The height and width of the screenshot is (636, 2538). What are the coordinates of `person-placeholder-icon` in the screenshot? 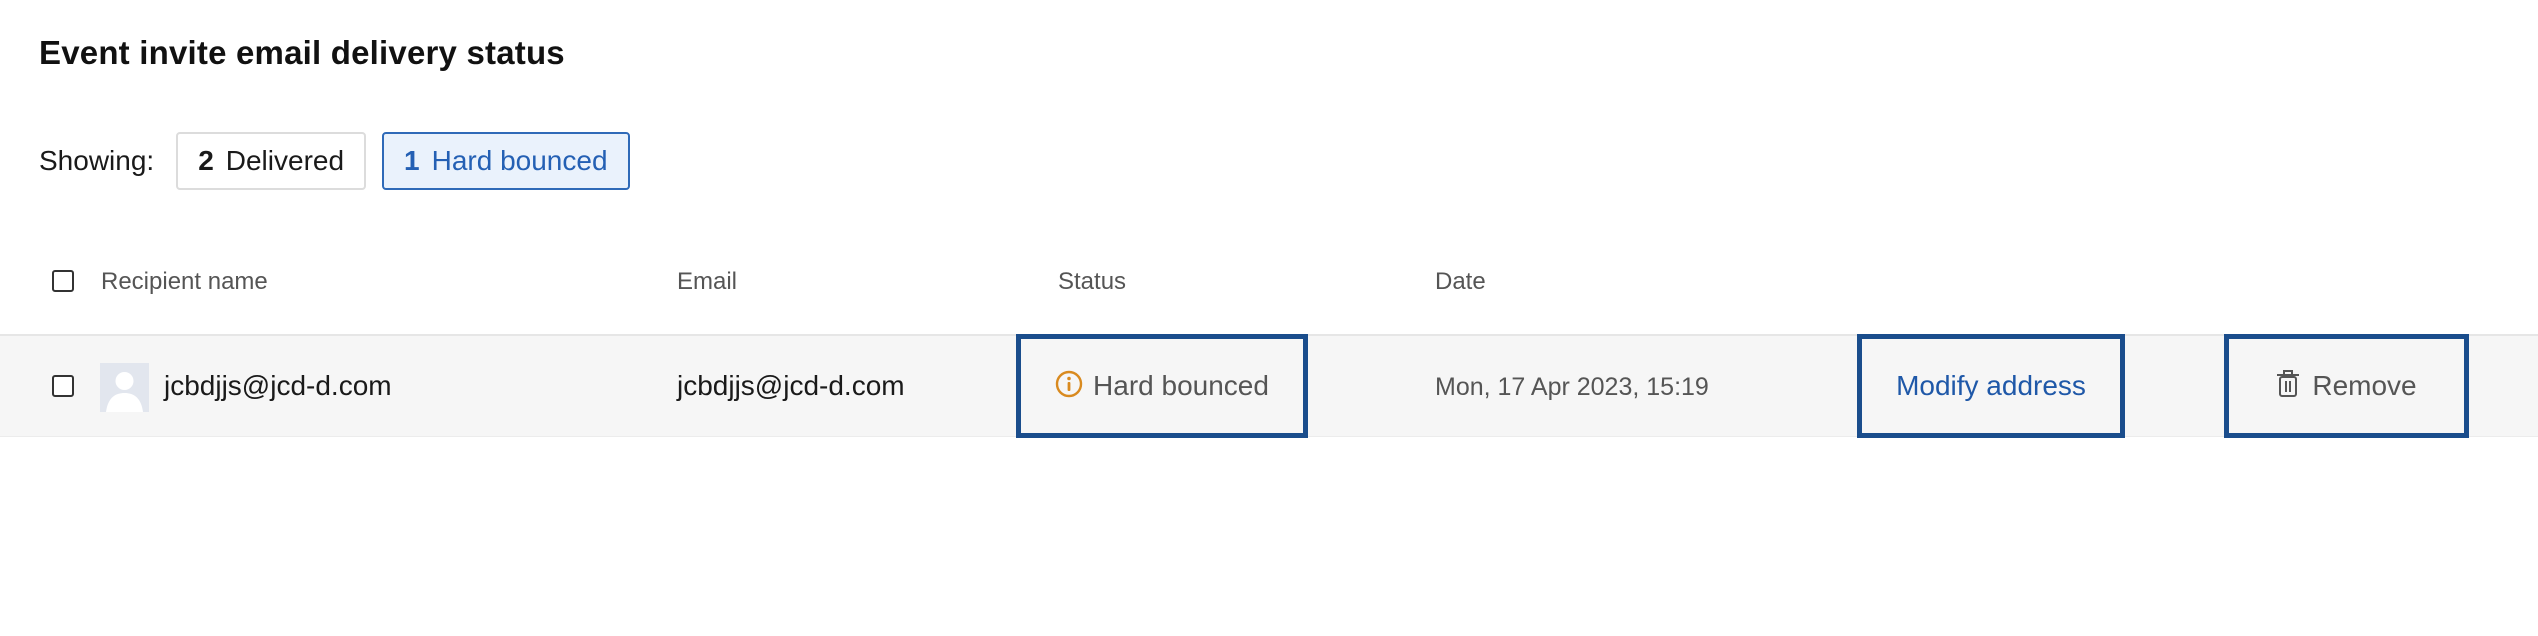 It's located at (124, 387).